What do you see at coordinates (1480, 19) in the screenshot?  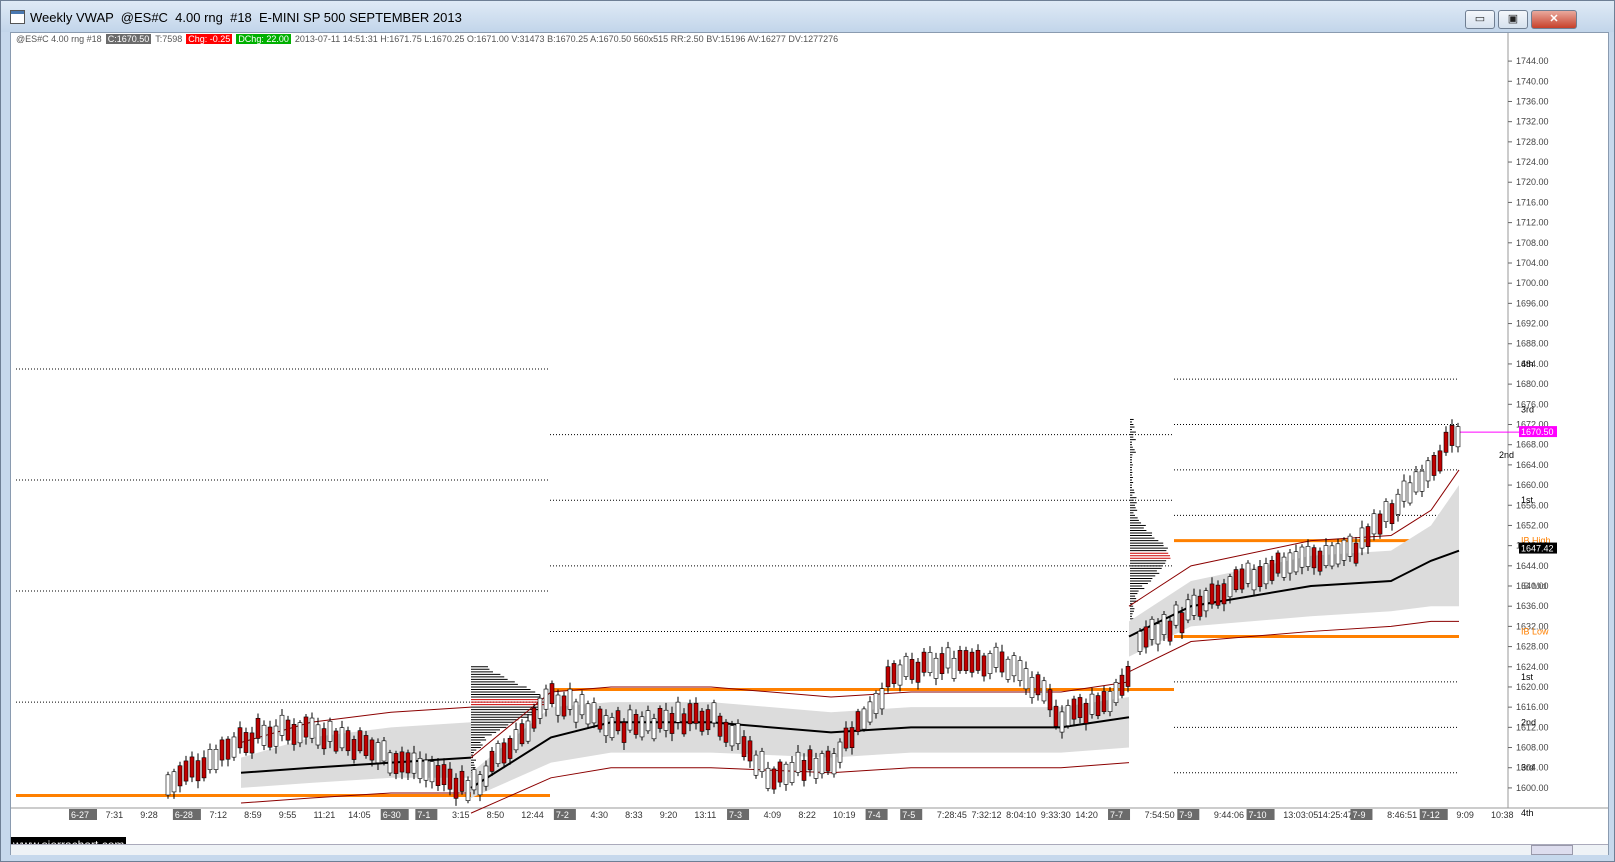 I see `minimize-button: ▭` at bounding box center [1480, 19].